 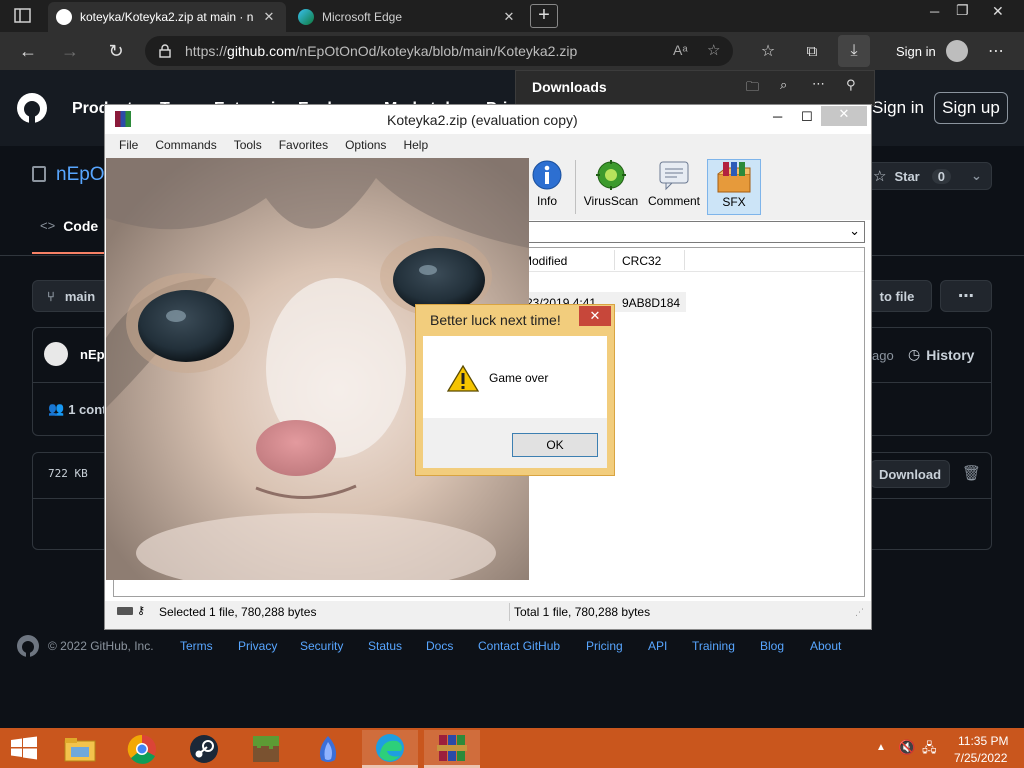 I want to click on tab-code: <> Code, so click(x=68, y=236).